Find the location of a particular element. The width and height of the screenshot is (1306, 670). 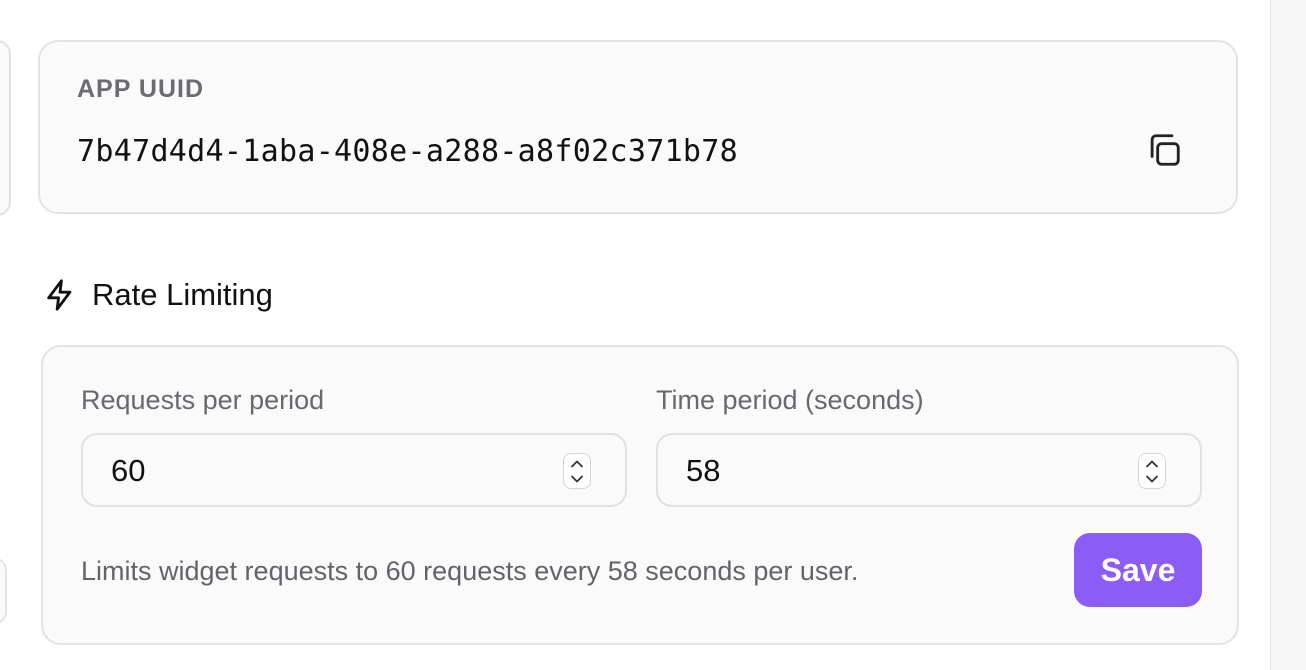

period-increment-button is located at coordinates (1152, 463).